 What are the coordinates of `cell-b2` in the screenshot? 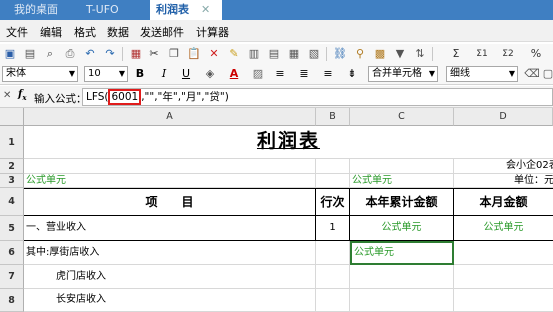 It's located at (333, 166).